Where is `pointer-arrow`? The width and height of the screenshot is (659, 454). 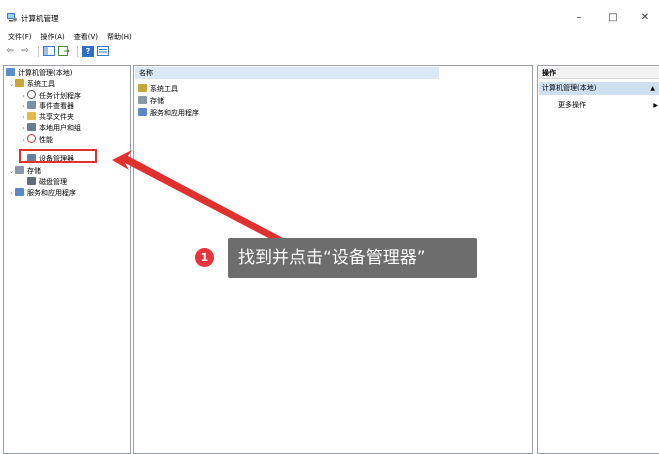
pointer-arrow is located at coordinates (206, 201).